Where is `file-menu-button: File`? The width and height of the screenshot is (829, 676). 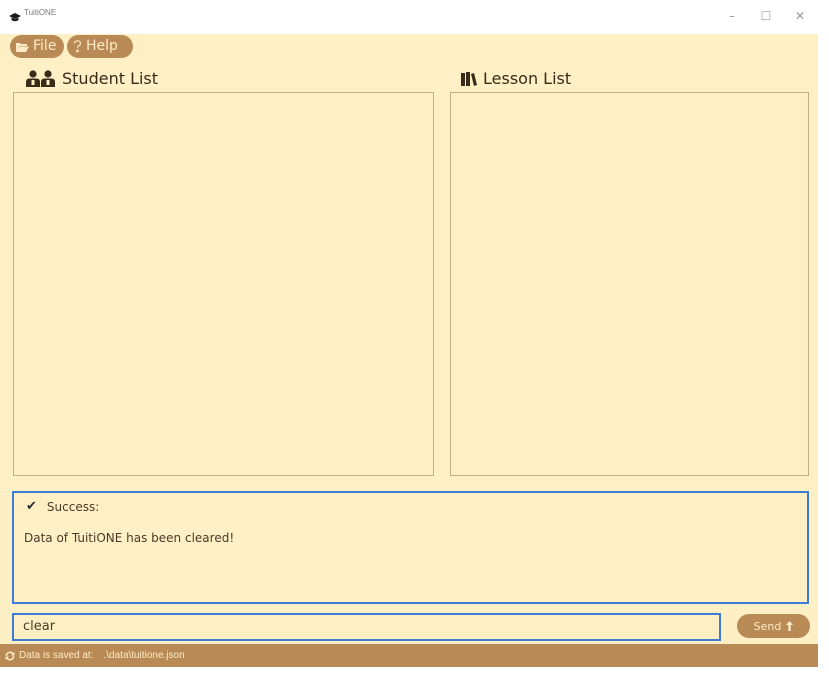 file-menu-button: File is located at coordinates (37, 46).